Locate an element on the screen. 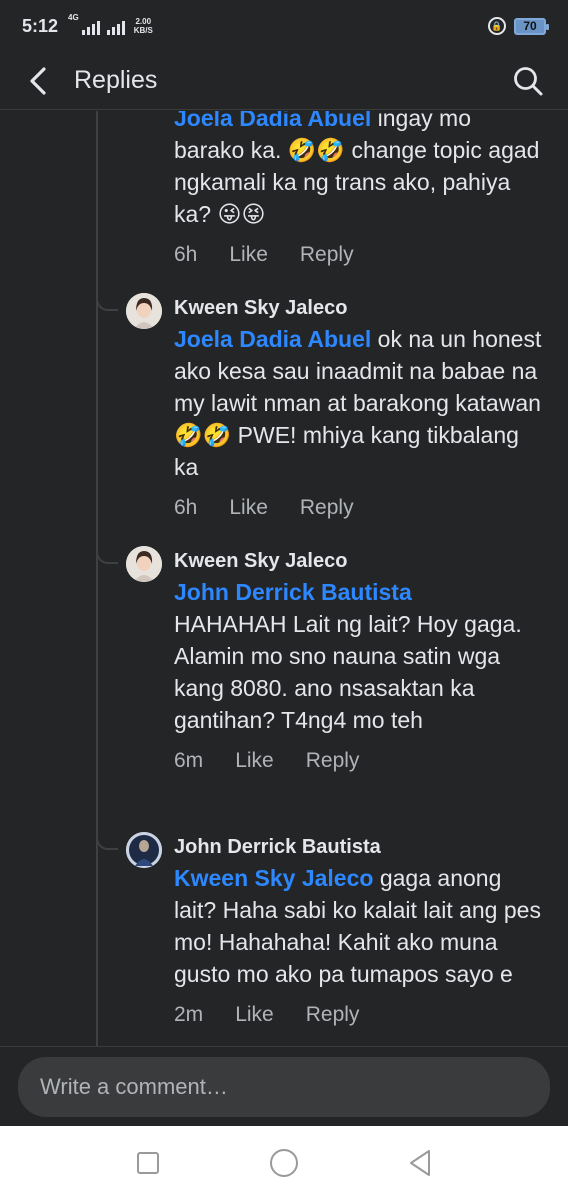  home-button is located at coordinates (284, 1163).